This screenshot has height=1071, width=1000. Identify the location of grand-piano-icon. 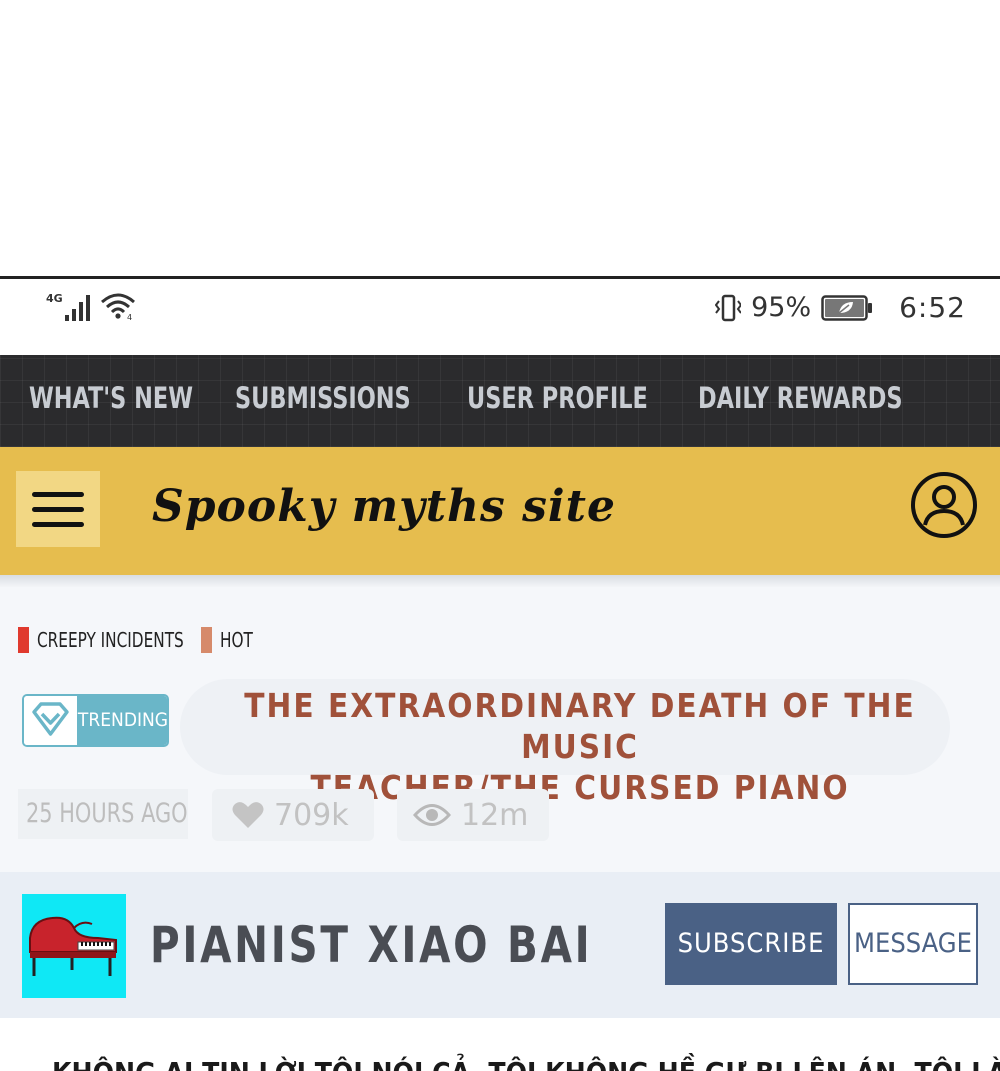
(73, 946).